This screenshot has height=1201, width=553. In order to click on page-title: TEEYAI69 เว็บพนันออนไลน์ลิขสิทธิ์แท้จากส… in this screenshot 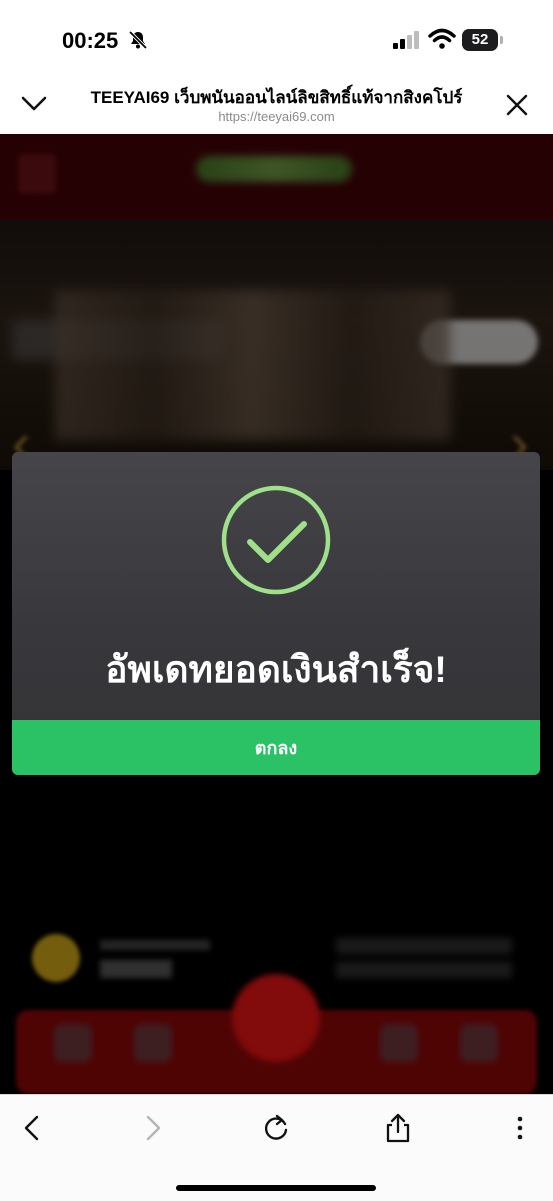, I will do `click(276, 97)`.